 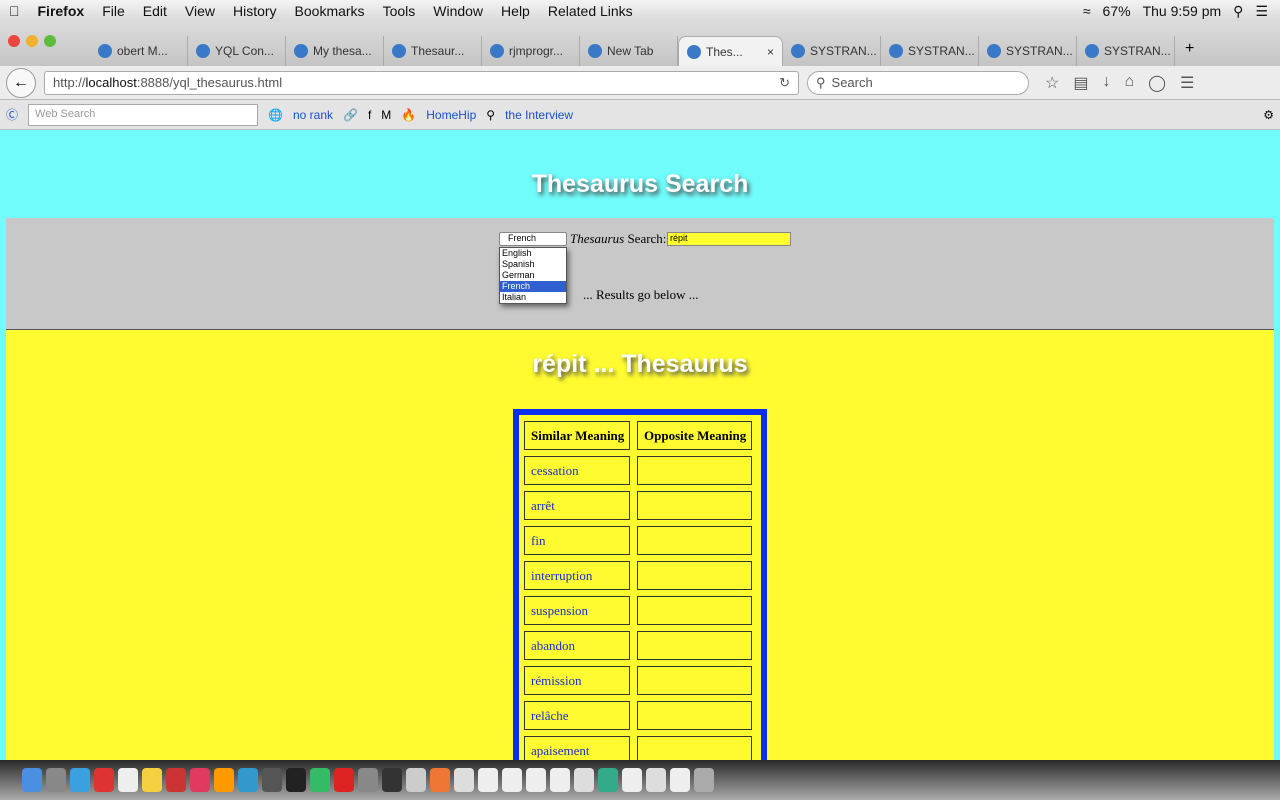 I want to click on similar-word-link: rémission, so click(x=556, y=681).